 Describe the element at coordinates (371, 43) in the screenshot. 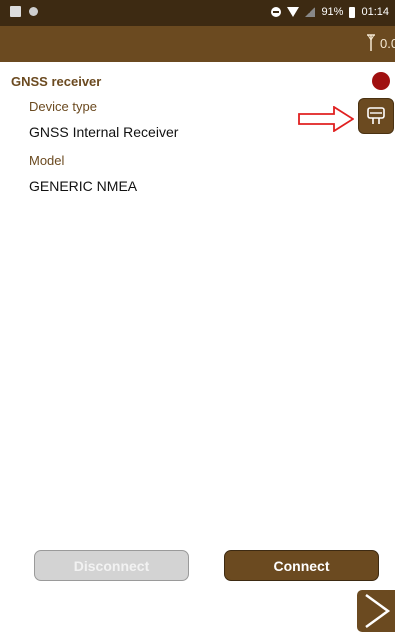

I see `antenna-icon` at that location.